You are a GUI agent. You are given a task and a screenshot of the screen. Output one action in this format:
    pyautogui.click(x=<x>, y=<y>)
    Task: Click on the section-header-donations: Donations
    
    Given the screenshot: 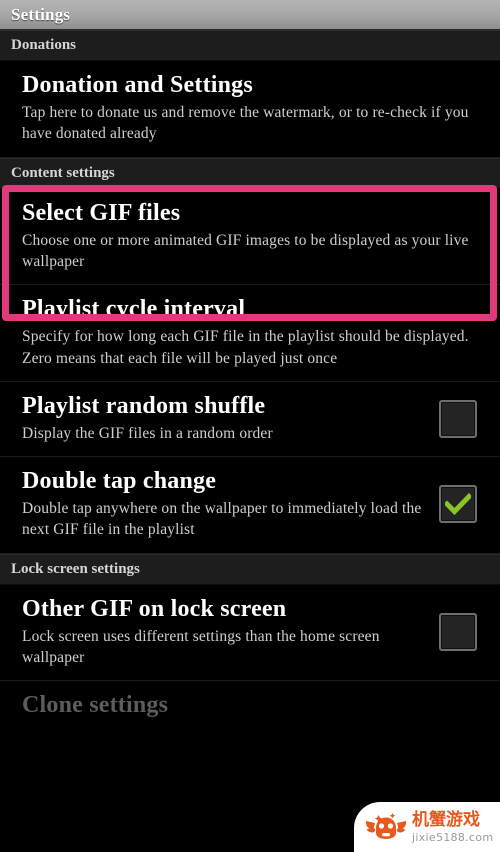 What is the action you would take?
    pyautogui.click(x=250, y=45)
    